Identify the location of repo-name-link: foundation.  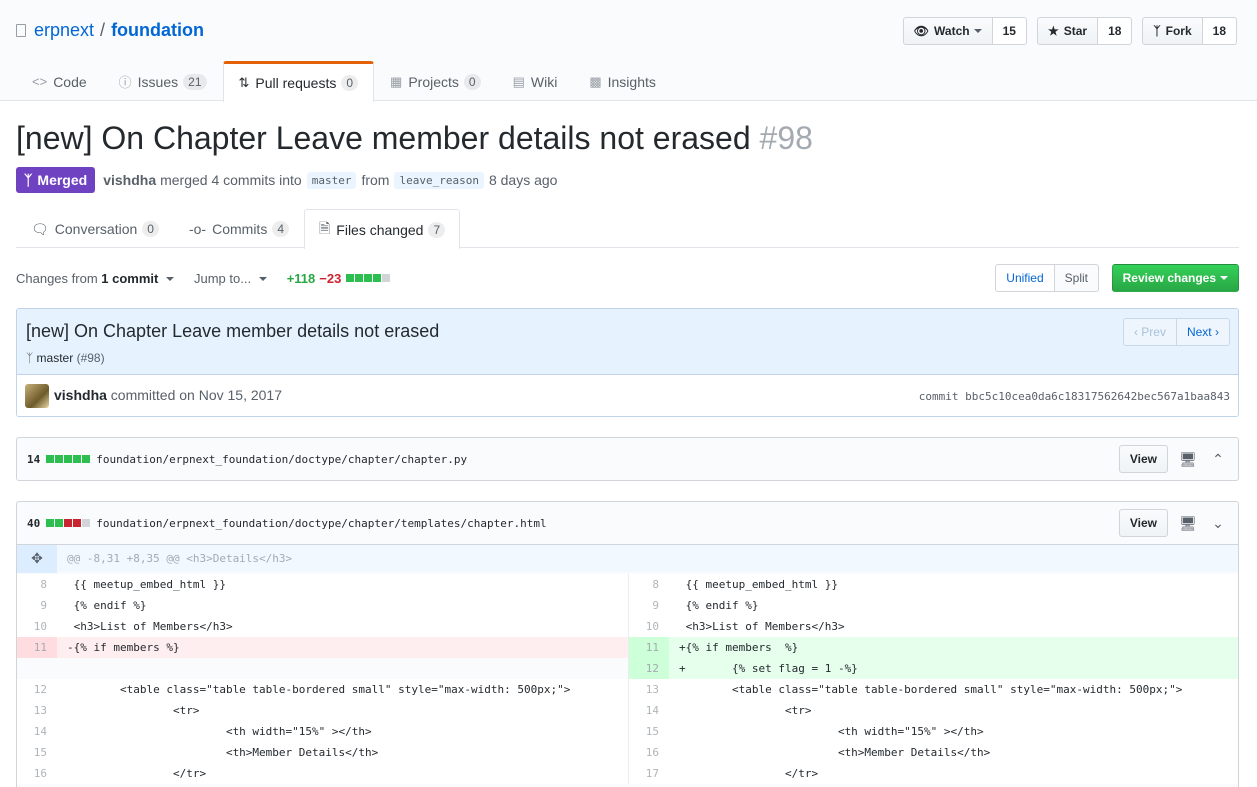
(157, 30).